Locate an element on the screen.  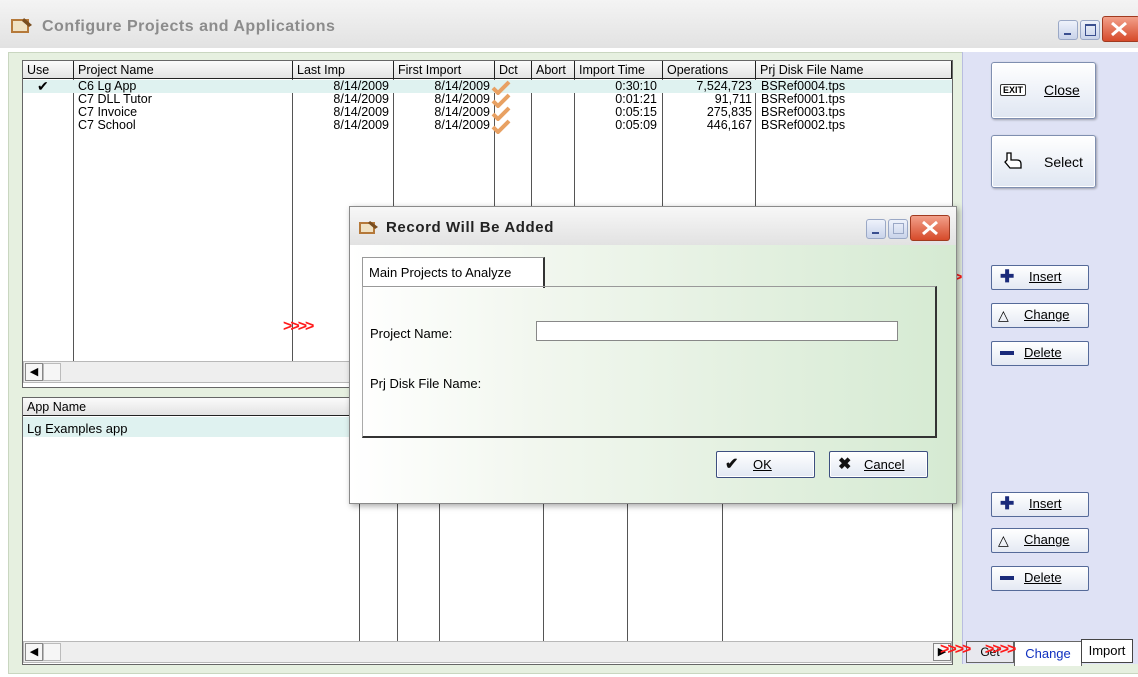
cell-disk-file: BSRef0002.tps is located at coordinates (803, 125).